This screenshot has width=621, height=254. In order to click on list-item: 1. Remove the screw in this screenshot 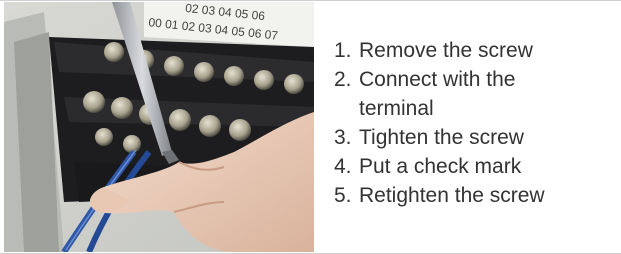, I will do `click(476, 50)`.